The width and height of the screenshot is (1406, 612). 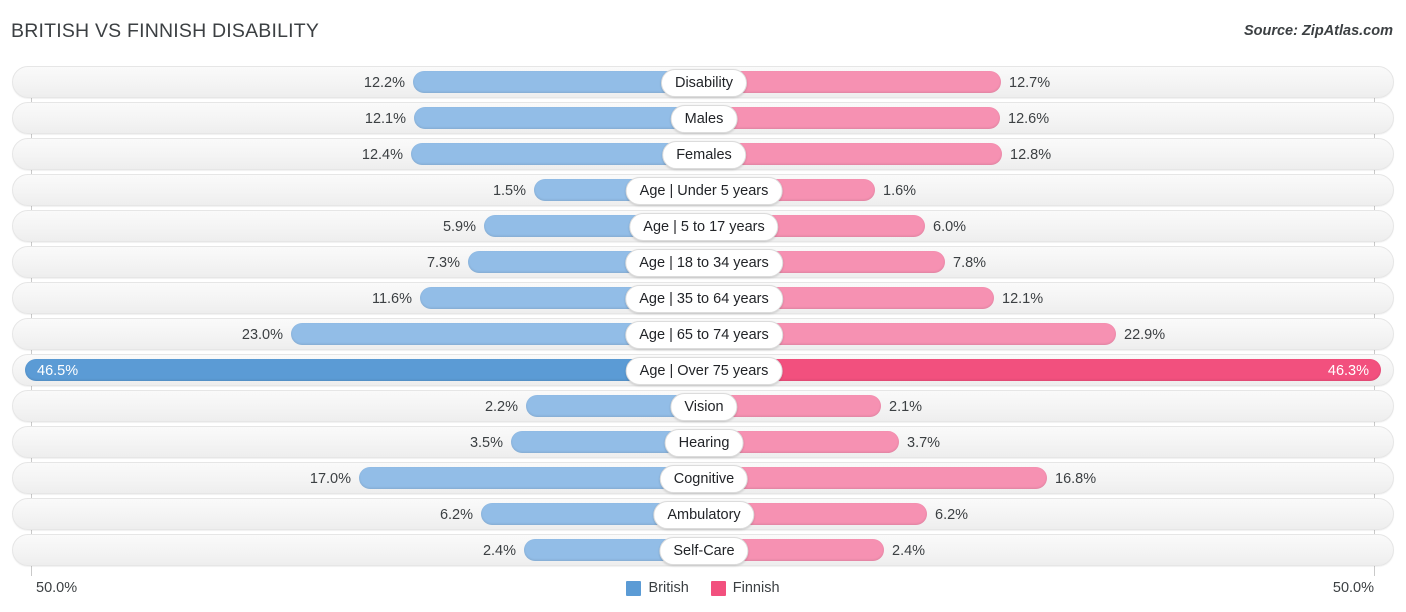 I want to click on bar-row: 6.2% 6.2% Ambulatory, so click(x=703, y=514).